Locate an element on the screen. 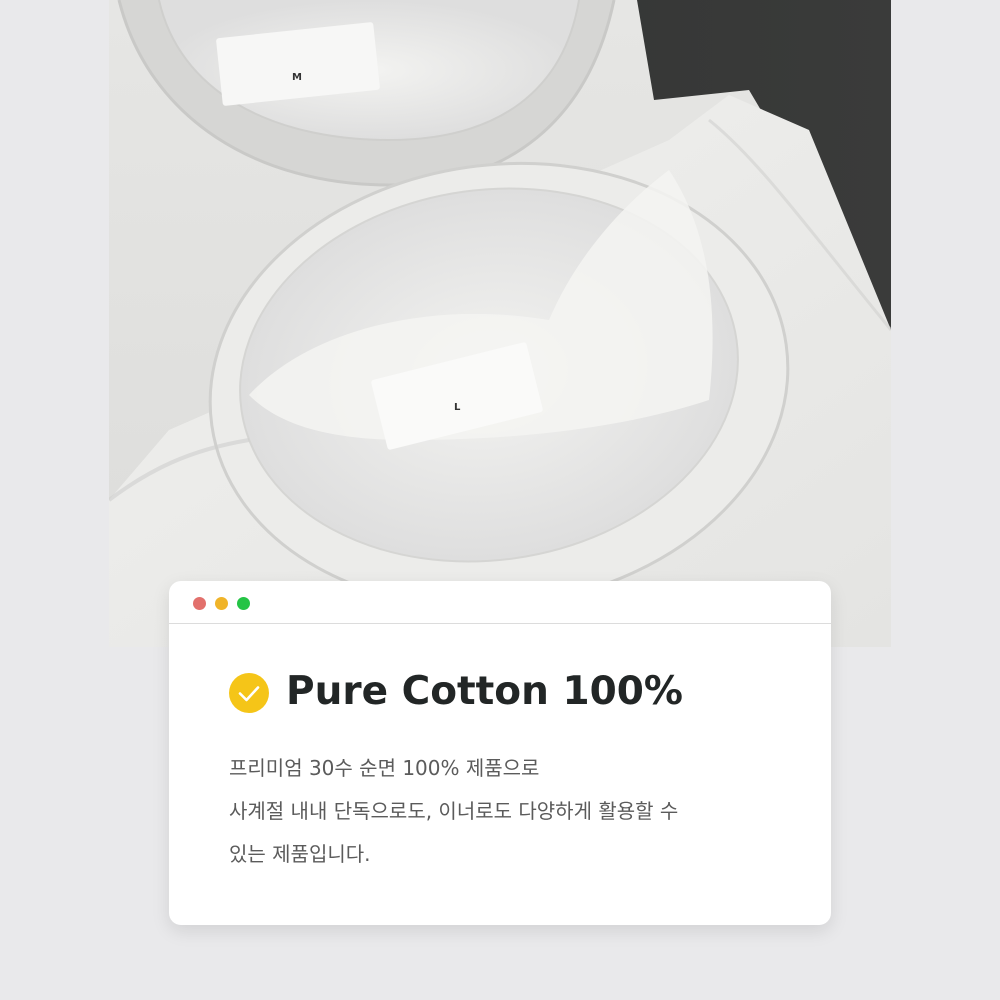  maximize-window-button is located at coordinates (243, 603).